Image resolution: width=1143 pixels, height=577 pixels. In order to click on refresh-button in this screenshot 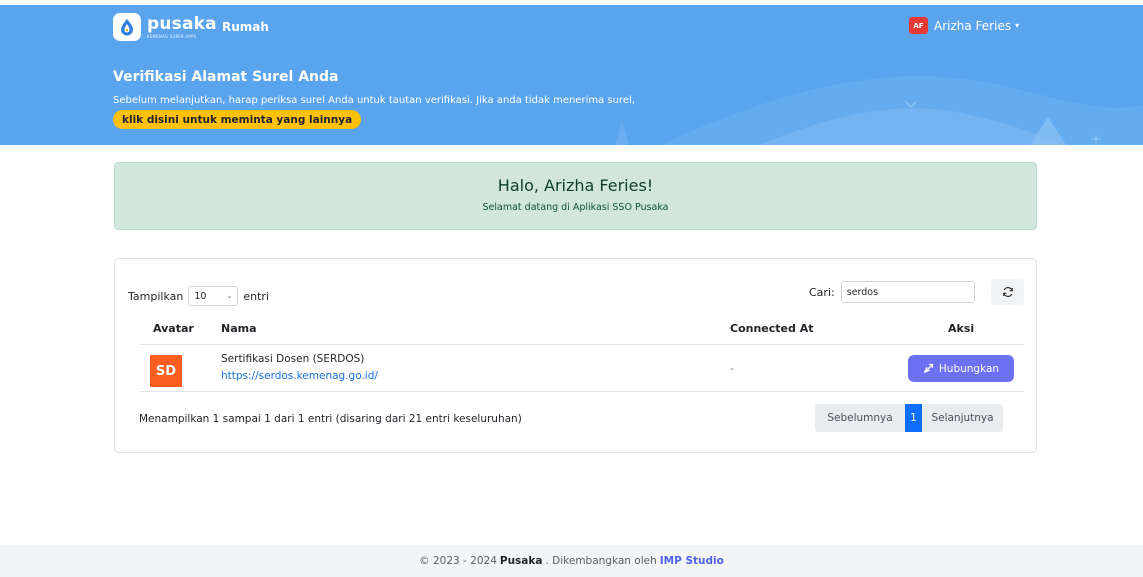, I will do `click(1007, 292)`.